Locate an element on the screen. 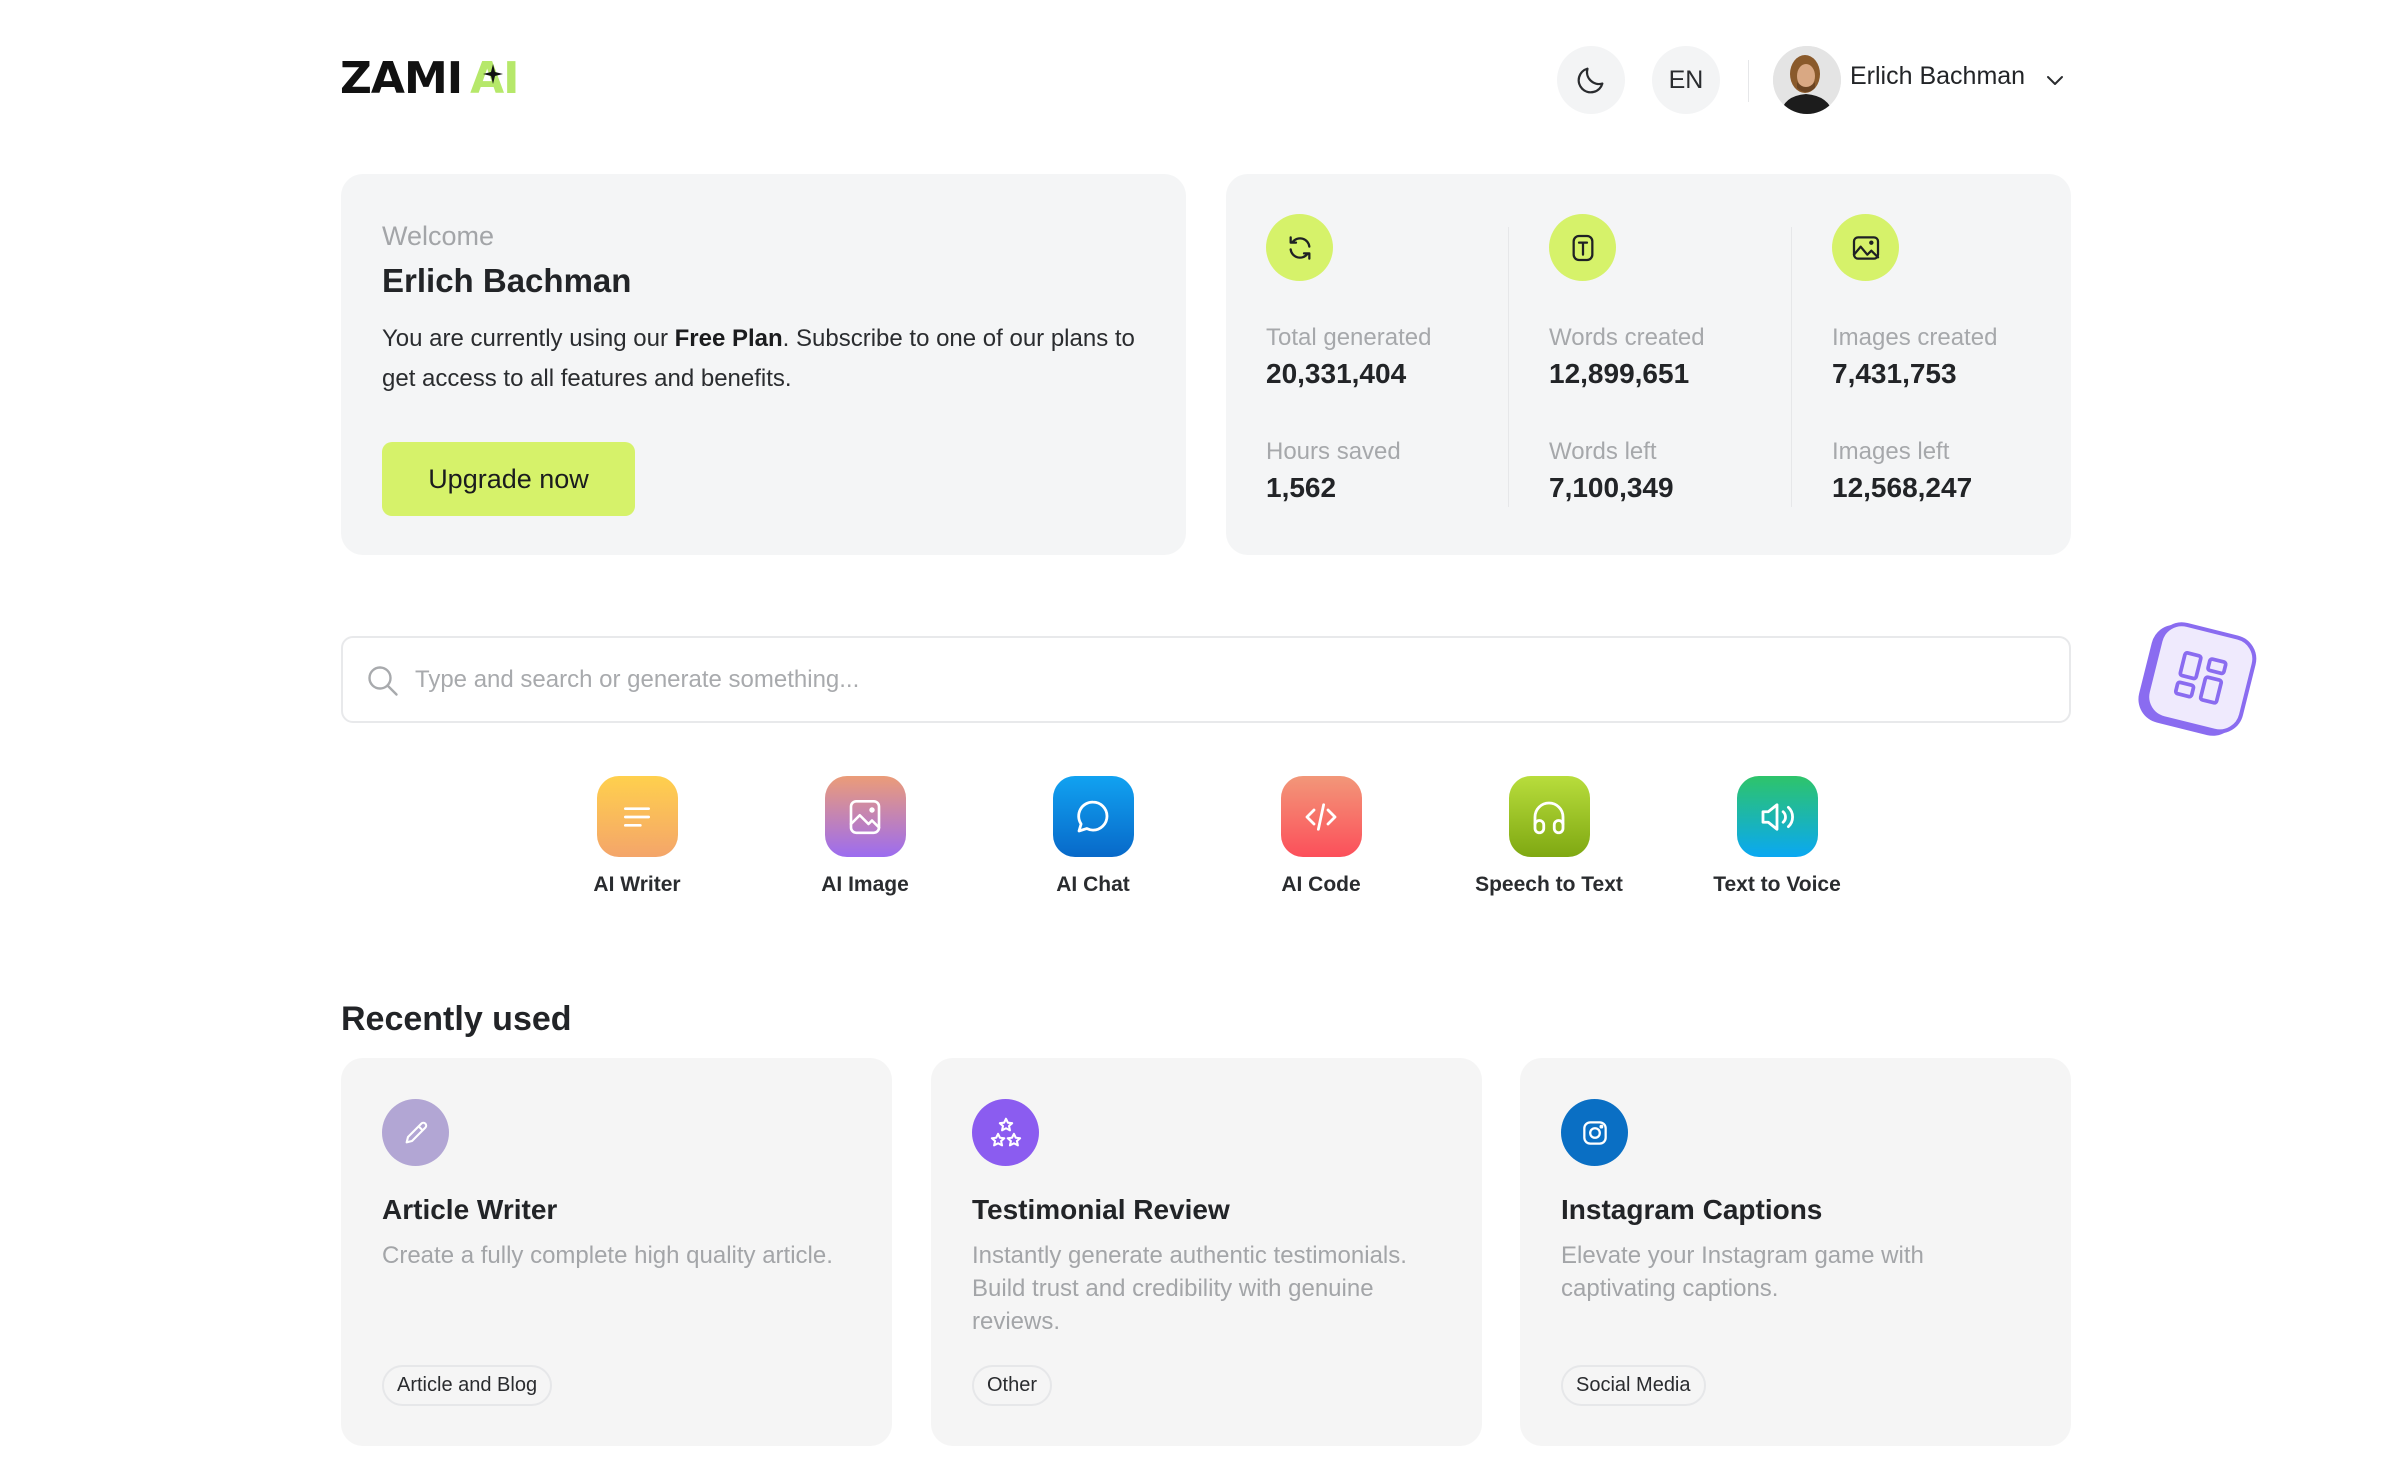  search-input is located at coordinates (1215, 679).